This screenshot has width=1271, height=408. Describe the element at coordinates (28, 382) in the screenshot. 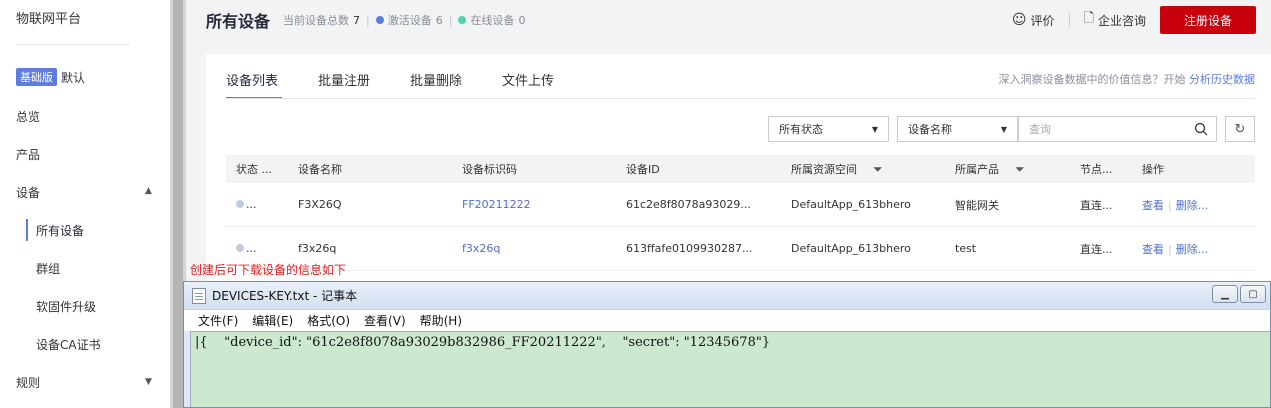

I see `sidebar-item-rules: 规则` at that location.